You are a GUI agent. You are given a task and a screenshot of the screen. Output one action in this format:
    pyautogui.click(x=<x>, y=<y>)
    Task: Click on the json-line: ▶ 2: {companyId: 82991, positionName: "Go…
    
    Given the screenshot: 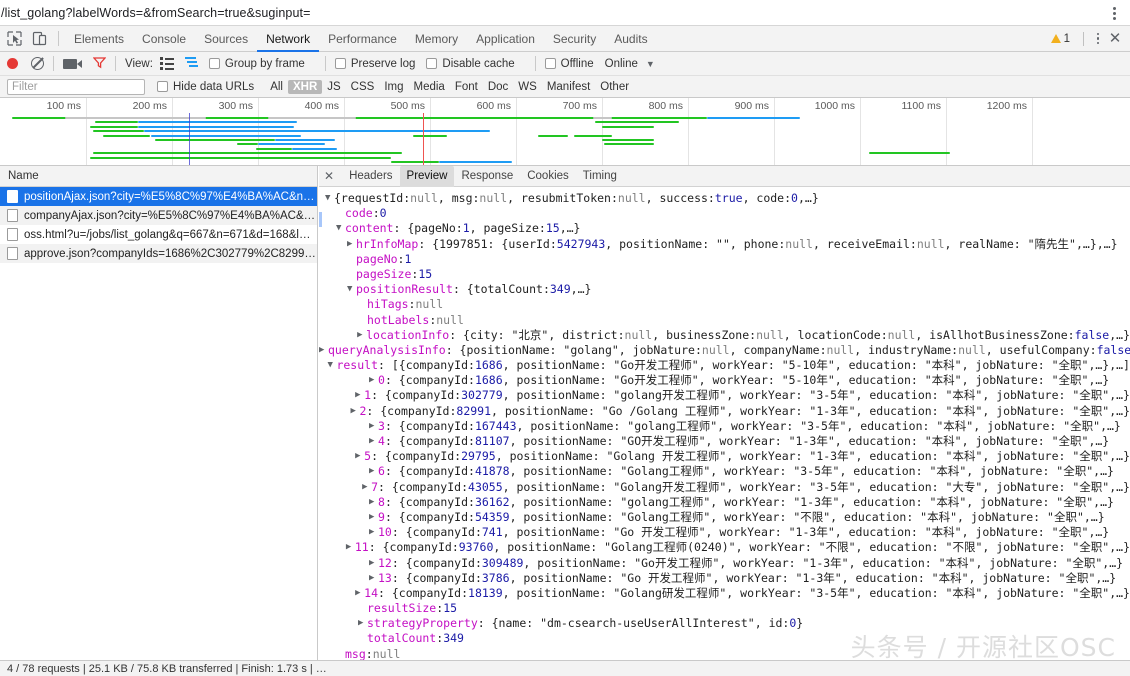 What is the action you would take?
    pyautogui.click(x=724, y=411)
    